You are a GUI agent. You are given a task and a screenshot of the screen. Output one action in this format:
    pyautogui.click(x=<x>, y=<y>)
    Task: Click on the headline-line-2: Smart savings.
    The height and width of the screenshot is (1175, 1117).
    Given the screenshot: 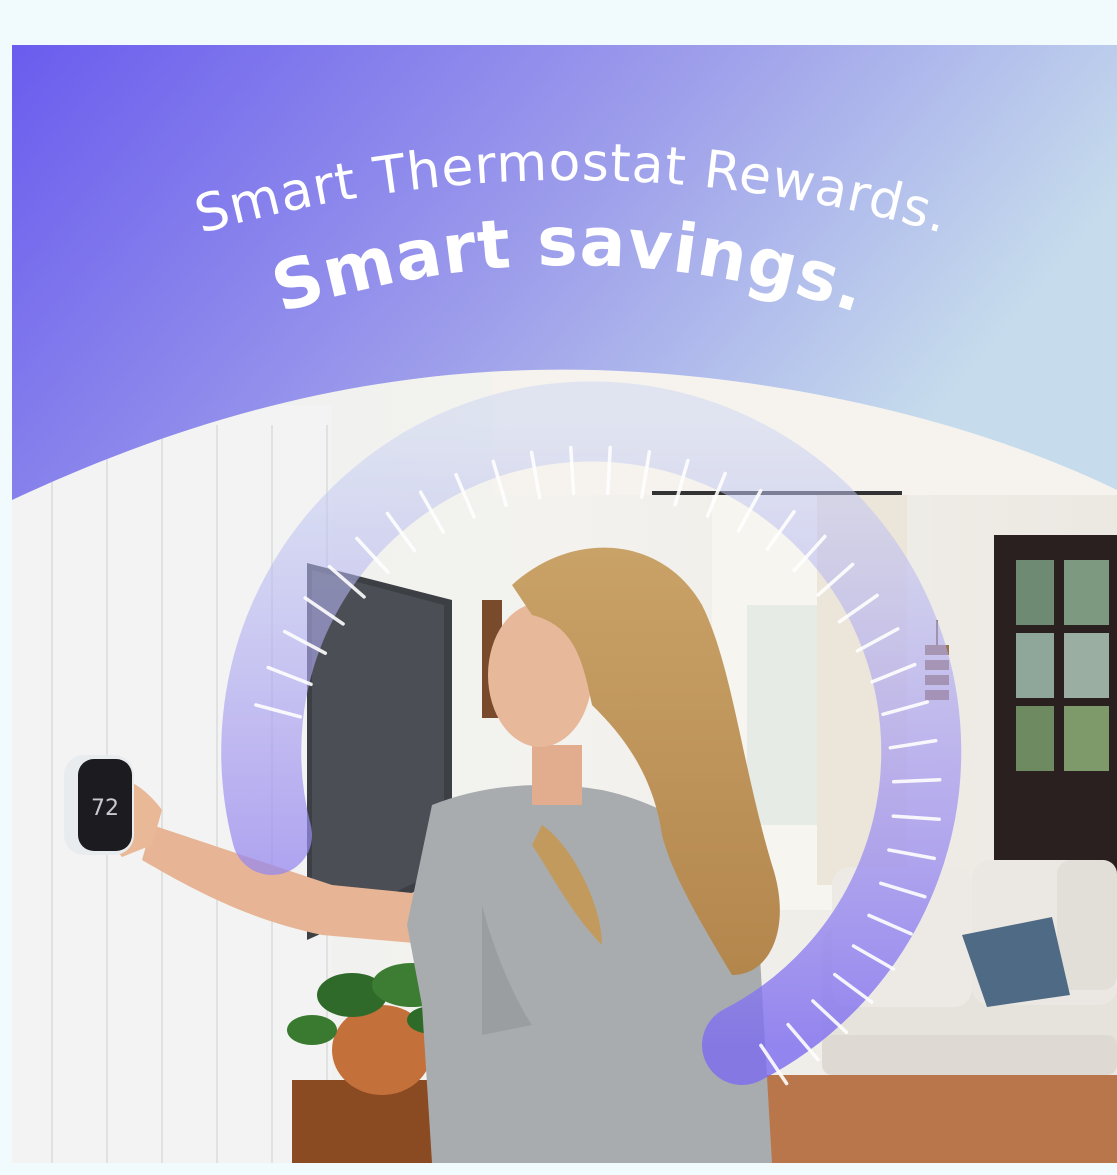 What is the action you would take?
    pyautogui.click(x=569, y=266)
    